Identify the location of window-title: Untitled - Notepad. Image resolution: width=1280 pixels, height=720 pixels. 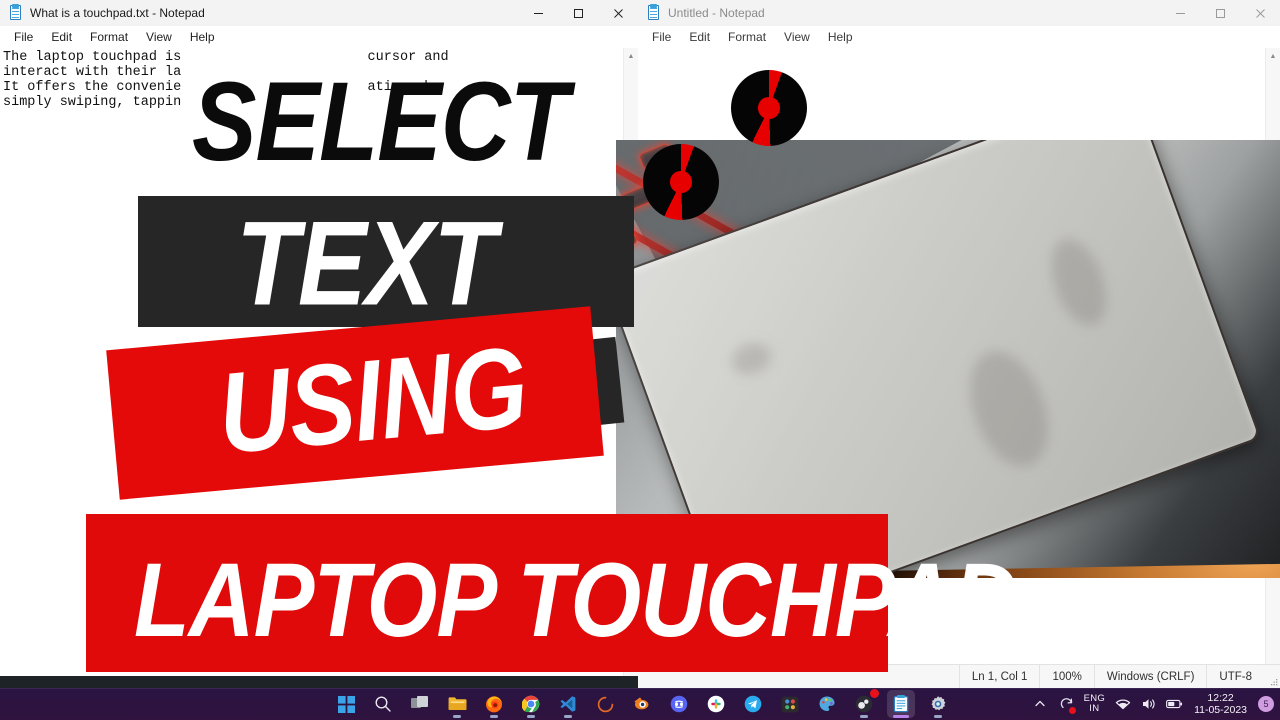
(716, 13).